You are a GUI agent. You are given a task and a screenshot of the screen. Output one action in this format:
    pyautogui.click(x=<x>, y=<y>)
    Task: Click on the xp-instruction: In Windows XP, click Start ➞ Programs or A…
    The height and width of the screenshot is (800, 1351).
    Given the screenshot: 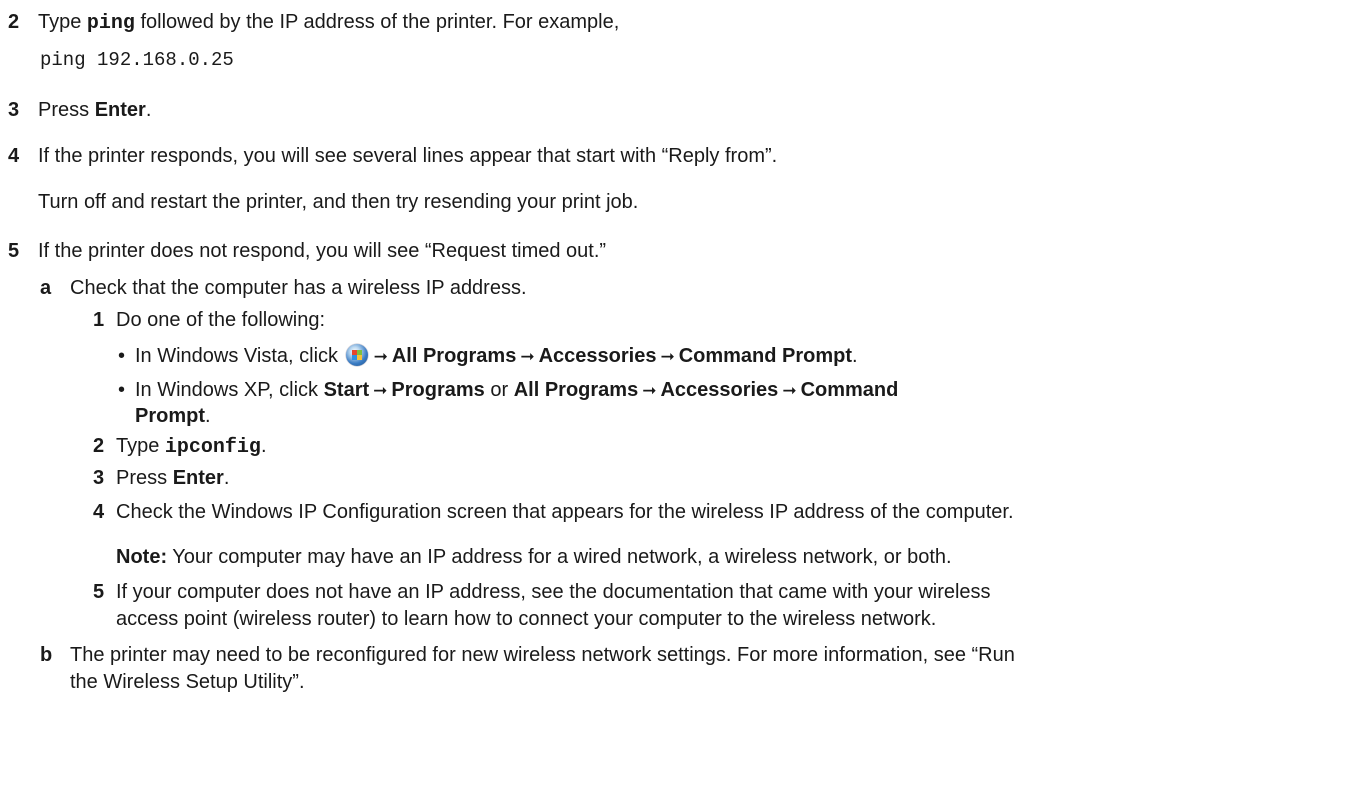 What is the action you would take?
    pyautogui.click(x=517, y=390)
    